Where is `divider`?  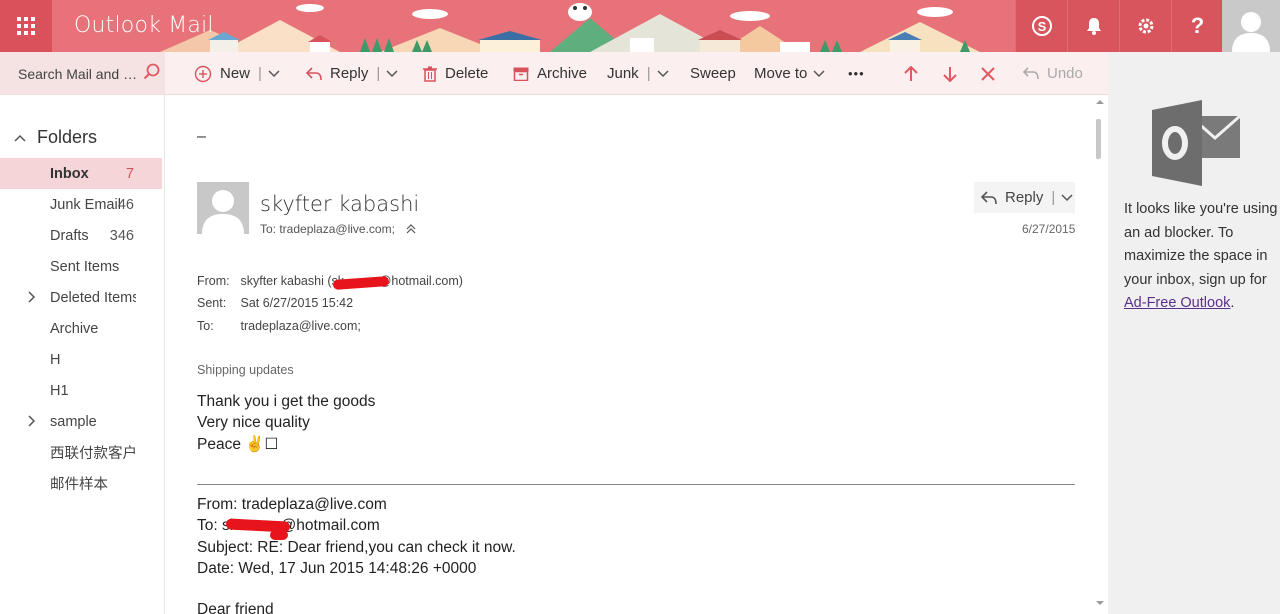
divider is located at coordinates (636, 484).